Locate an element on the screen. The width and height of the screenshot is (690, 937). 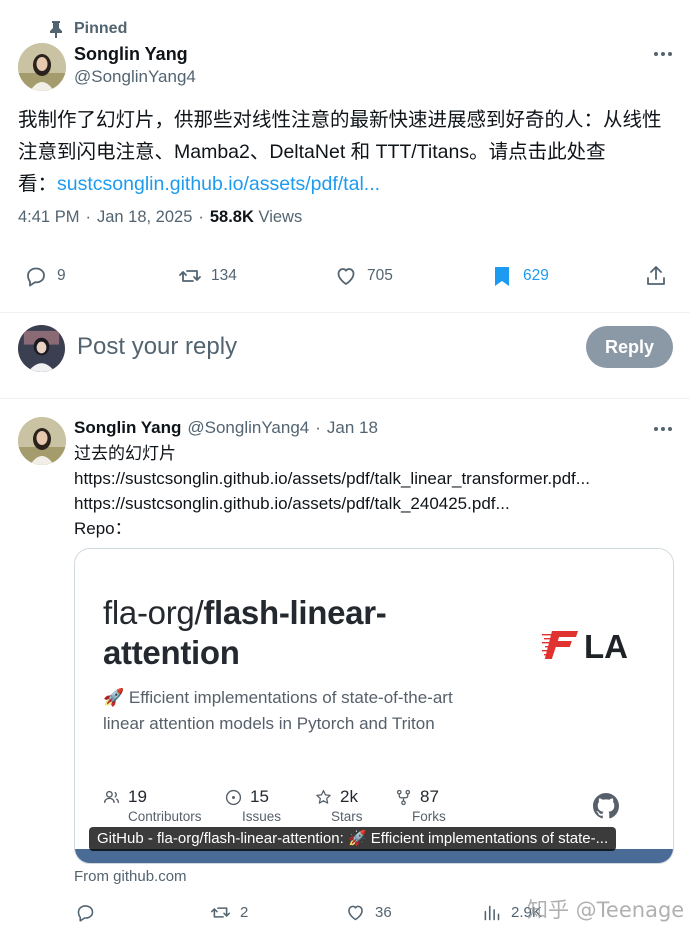
reply-repost-button: 2 is located at coordinates (229, 912).